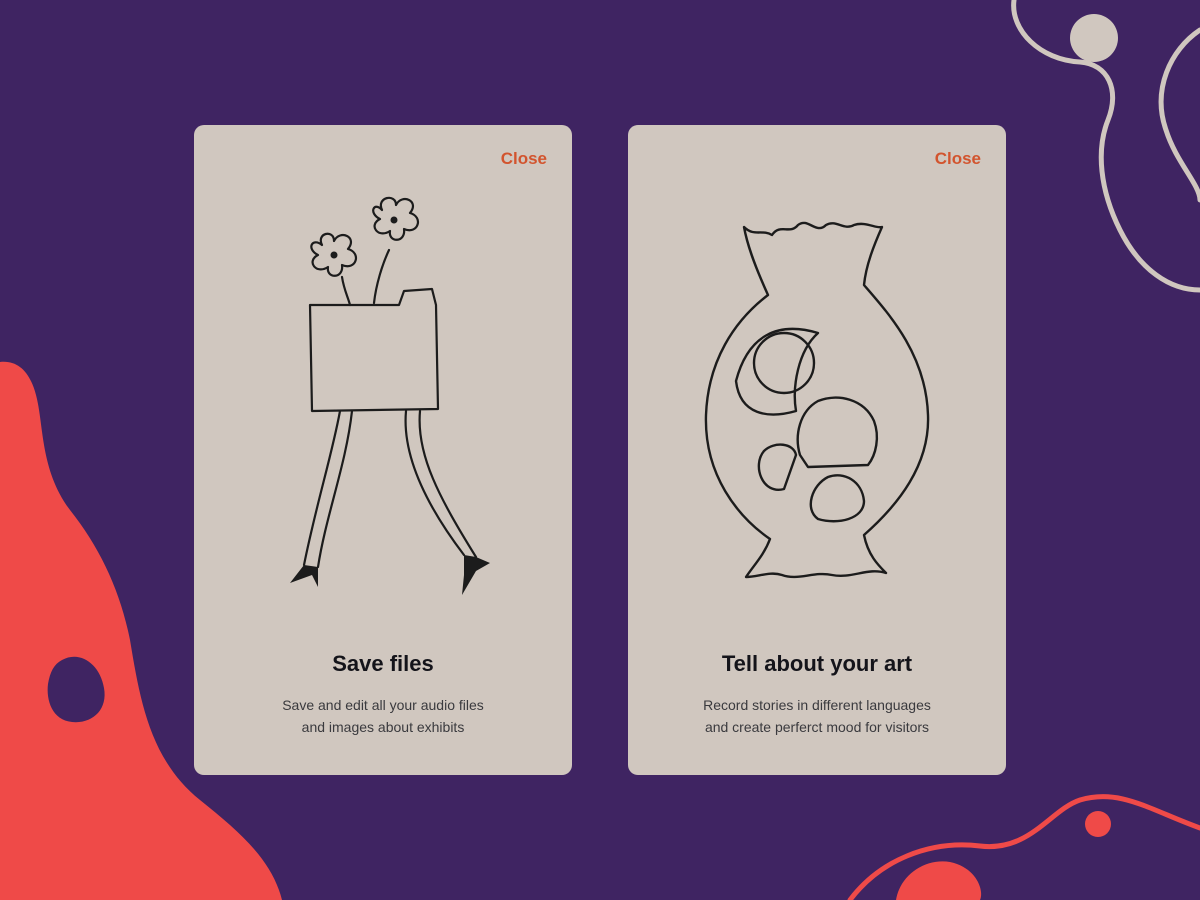 This screenshot has width=1200, height=900. Describe the element at coordinates (939, 880) in the screenshot. I see `red-blob-bottom-right` at that location.